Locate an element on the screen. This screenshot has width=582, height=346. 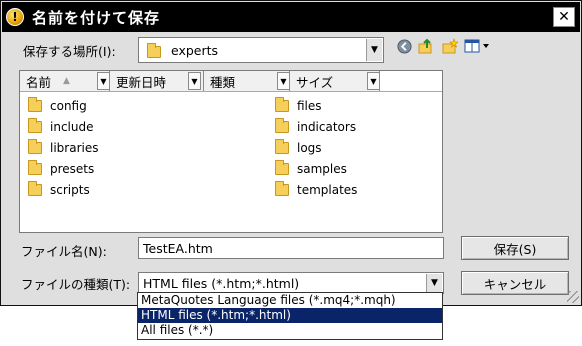
list-item: indicators is located at coordinates (315, 126).